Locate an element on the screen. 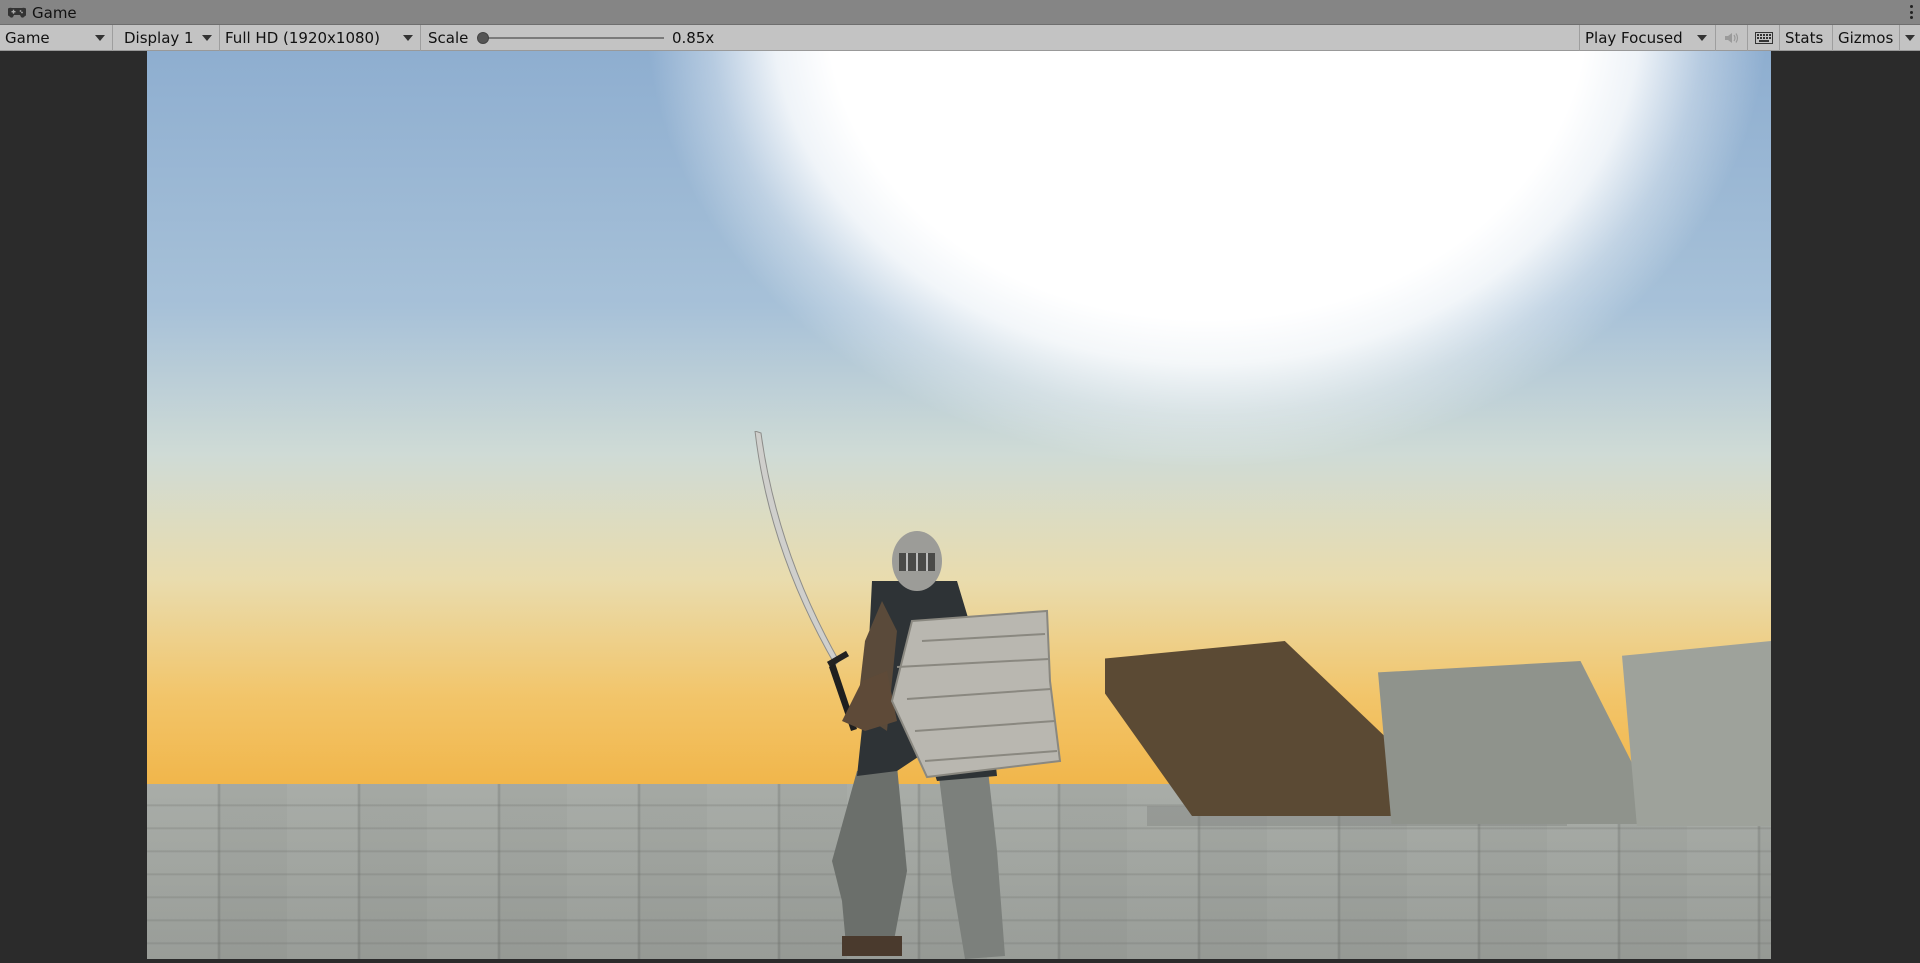 The width and height of the screenshot is (1920, 963). keyboard-shortcuts-button is located at coordinates (1763, 38).